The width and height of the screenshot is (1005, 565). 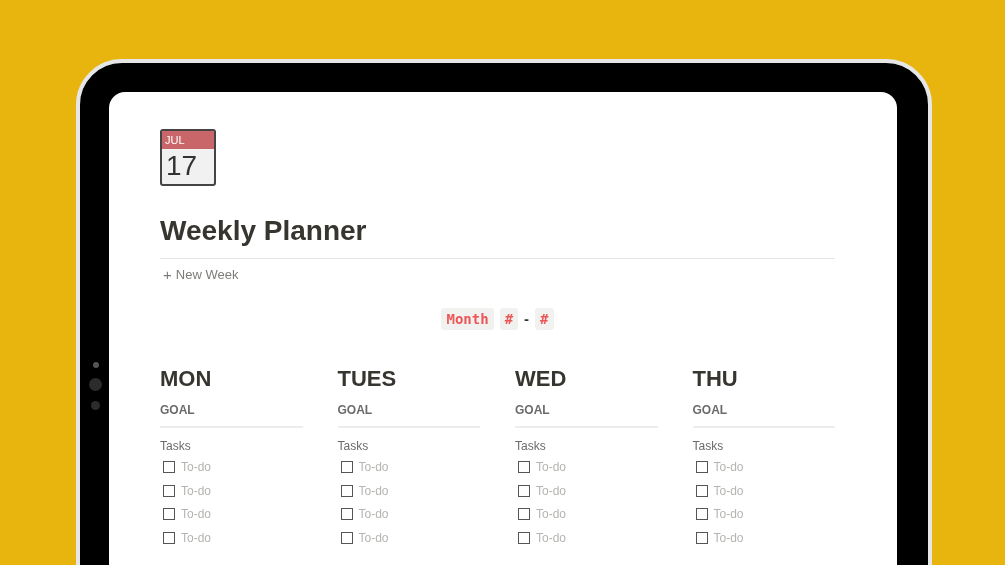 What do you see at coordinates (201, 275) in the screenshot?
I see `new-week-button: + New Week` at bounding box center [201, 275].